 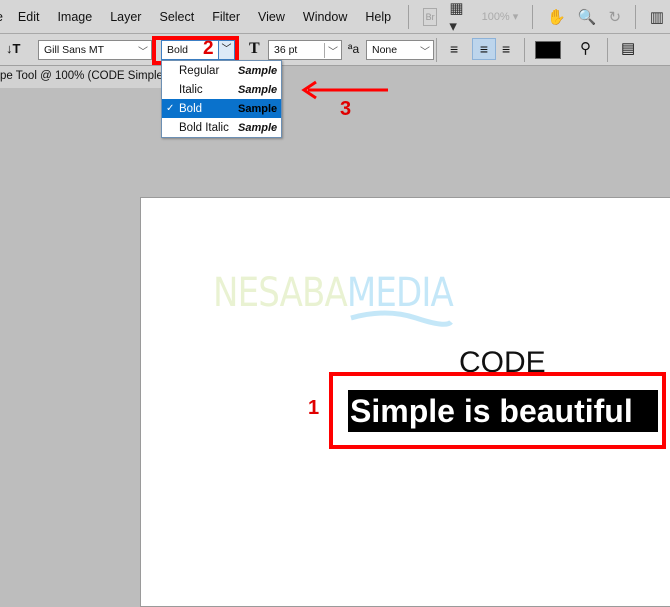 I want to click on align-right-icon: ≡, so click(x=506, y=49).